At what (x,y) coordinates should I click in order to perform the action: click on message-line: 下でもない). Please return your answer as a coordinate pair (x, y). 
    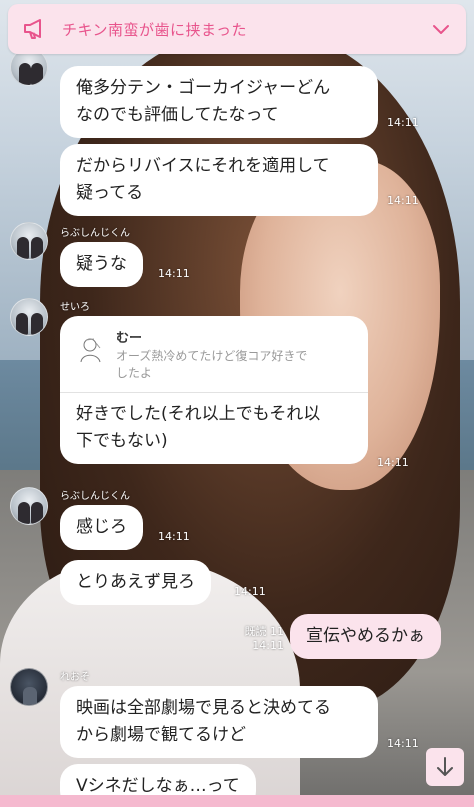
    Looking at the image, I should click on (122, 441).